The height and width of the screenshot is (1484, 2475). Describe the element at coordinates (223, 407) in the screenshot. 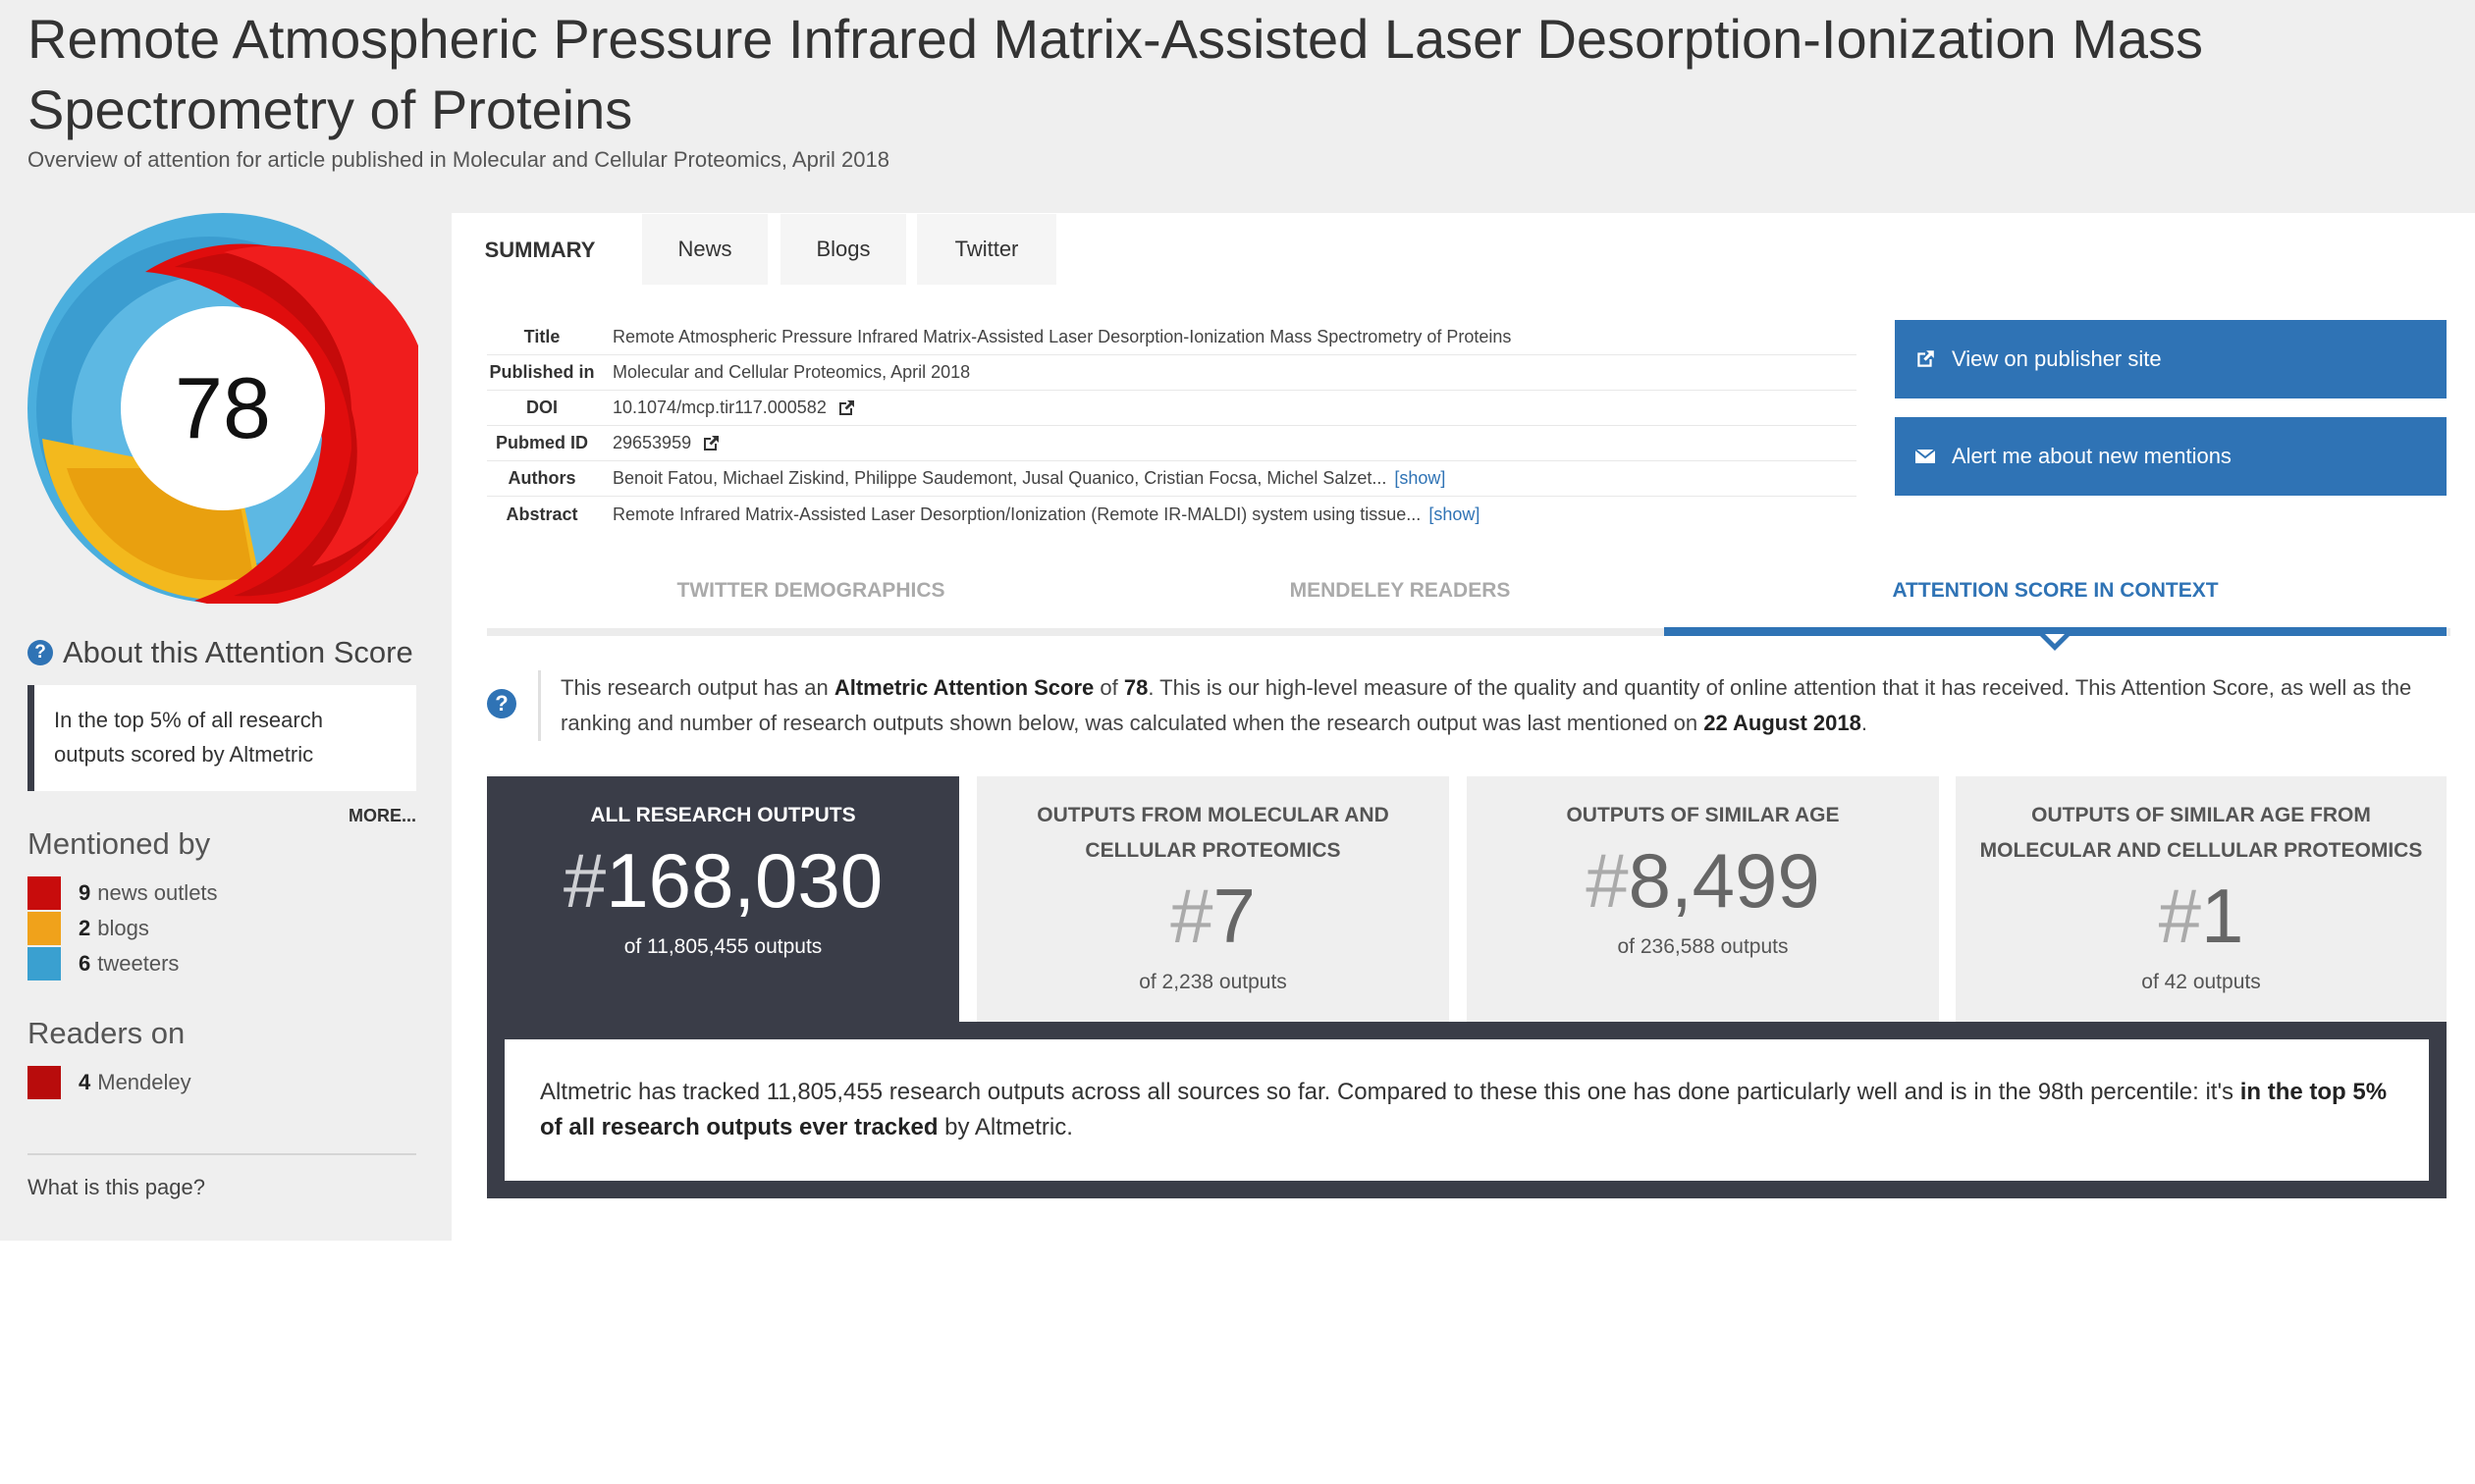

I see `attention-score-value: 78` at that location.